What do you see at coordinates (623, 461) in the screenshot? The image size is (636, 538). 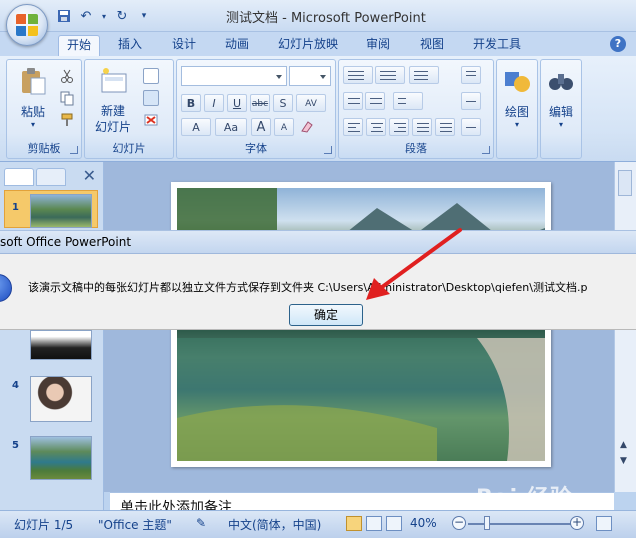 I see `next-slide-icon: ▼` at bounding box center [623, 461].